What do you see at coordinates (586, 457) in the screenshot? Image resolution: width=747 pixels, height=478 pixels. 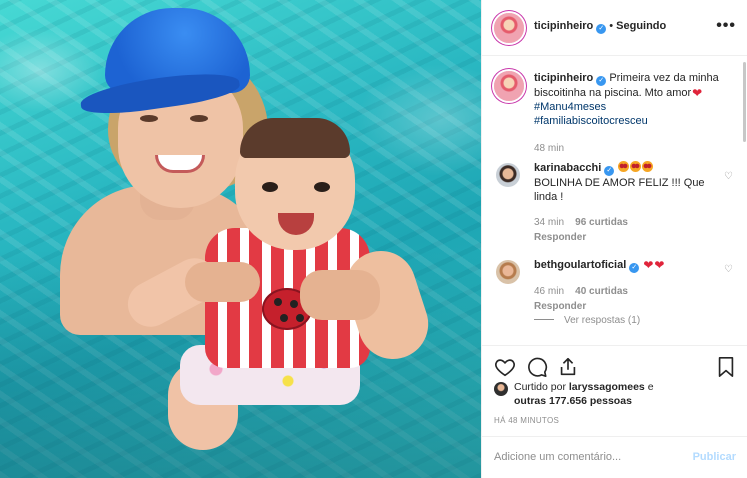 I see `comment-input` at bounding box center [586, 457].